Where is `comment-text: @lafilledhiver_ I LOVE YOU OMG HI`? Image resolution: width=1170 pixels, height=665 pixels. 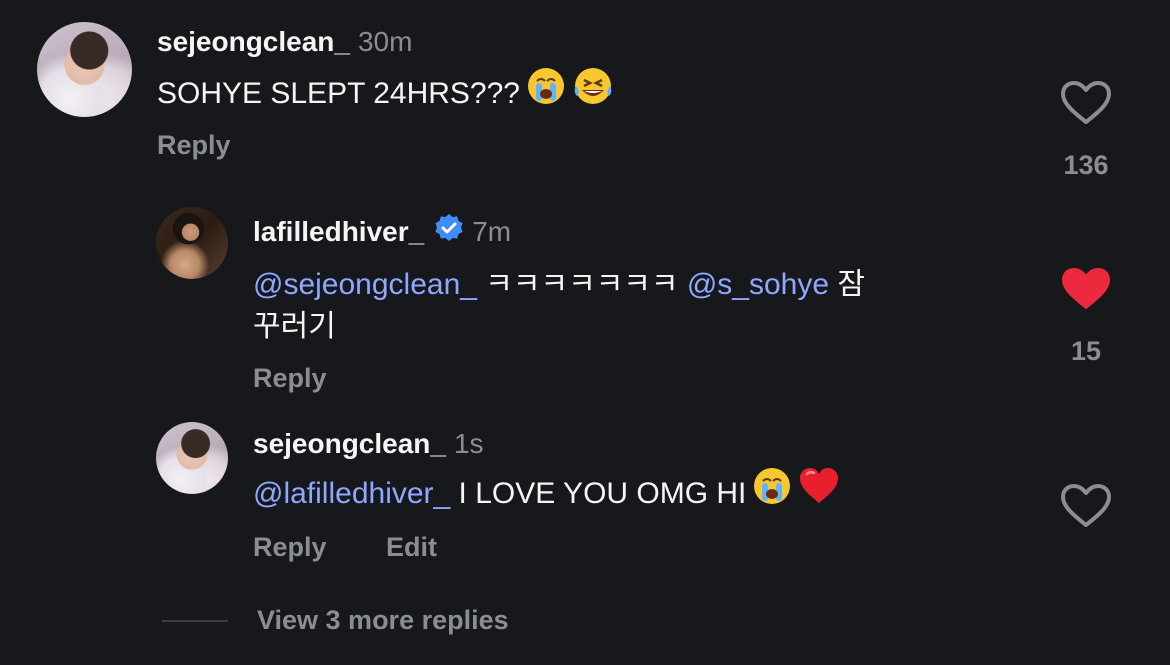 comment-text: @lafilledhiver_ I LOVE YOU OMG HI is located at coordinates (546, 493).